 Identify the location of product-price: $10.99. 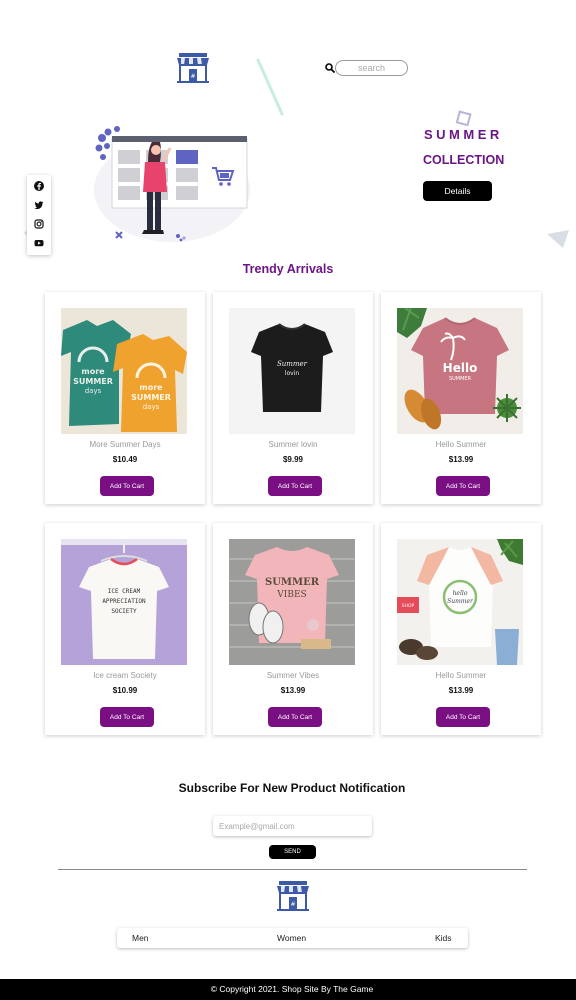
(125, 690).